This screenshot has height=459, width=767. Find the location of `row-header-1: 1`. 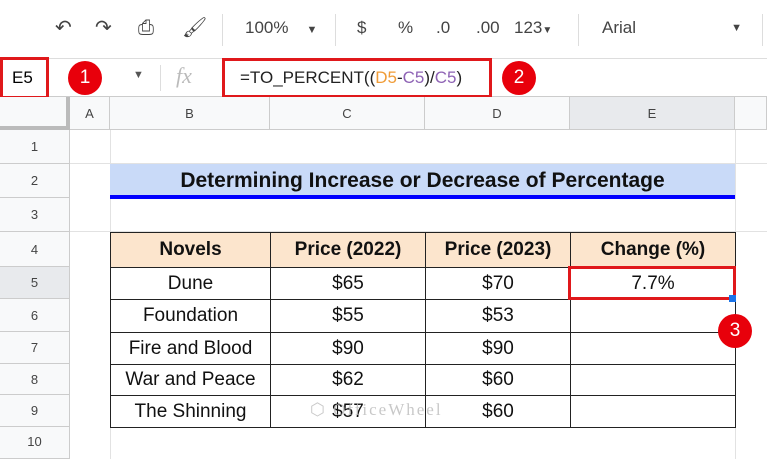

row-header-1: 1 is located at coordinates (35, 147).